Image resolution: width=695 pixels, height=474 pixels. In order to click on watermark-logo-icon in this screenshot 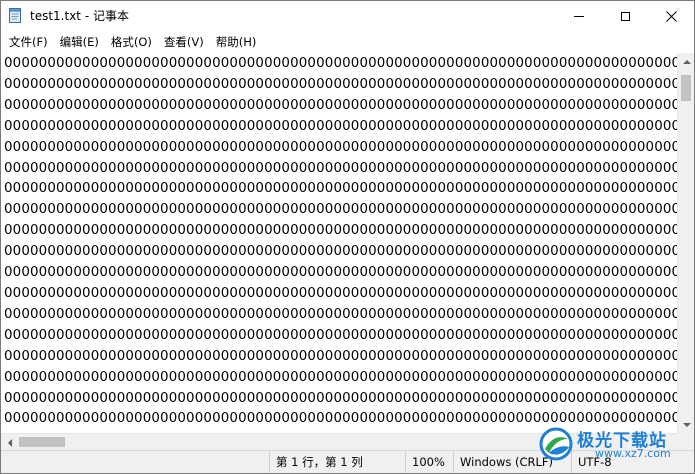, I will do `click(556, 444)`.